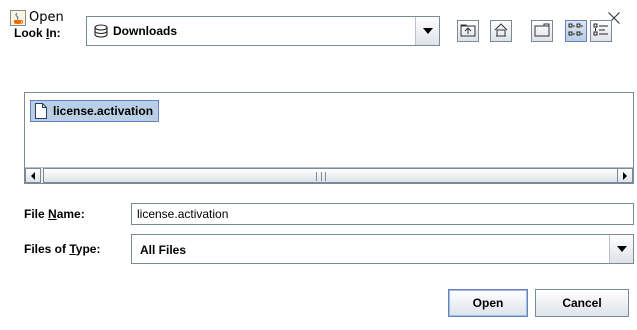 The height and width of the screenshot is (330, 637). What do you see at coordinates (103, 111) in the screenshot?
I see `file-name: license.activation` at bounding box center [103, 111].